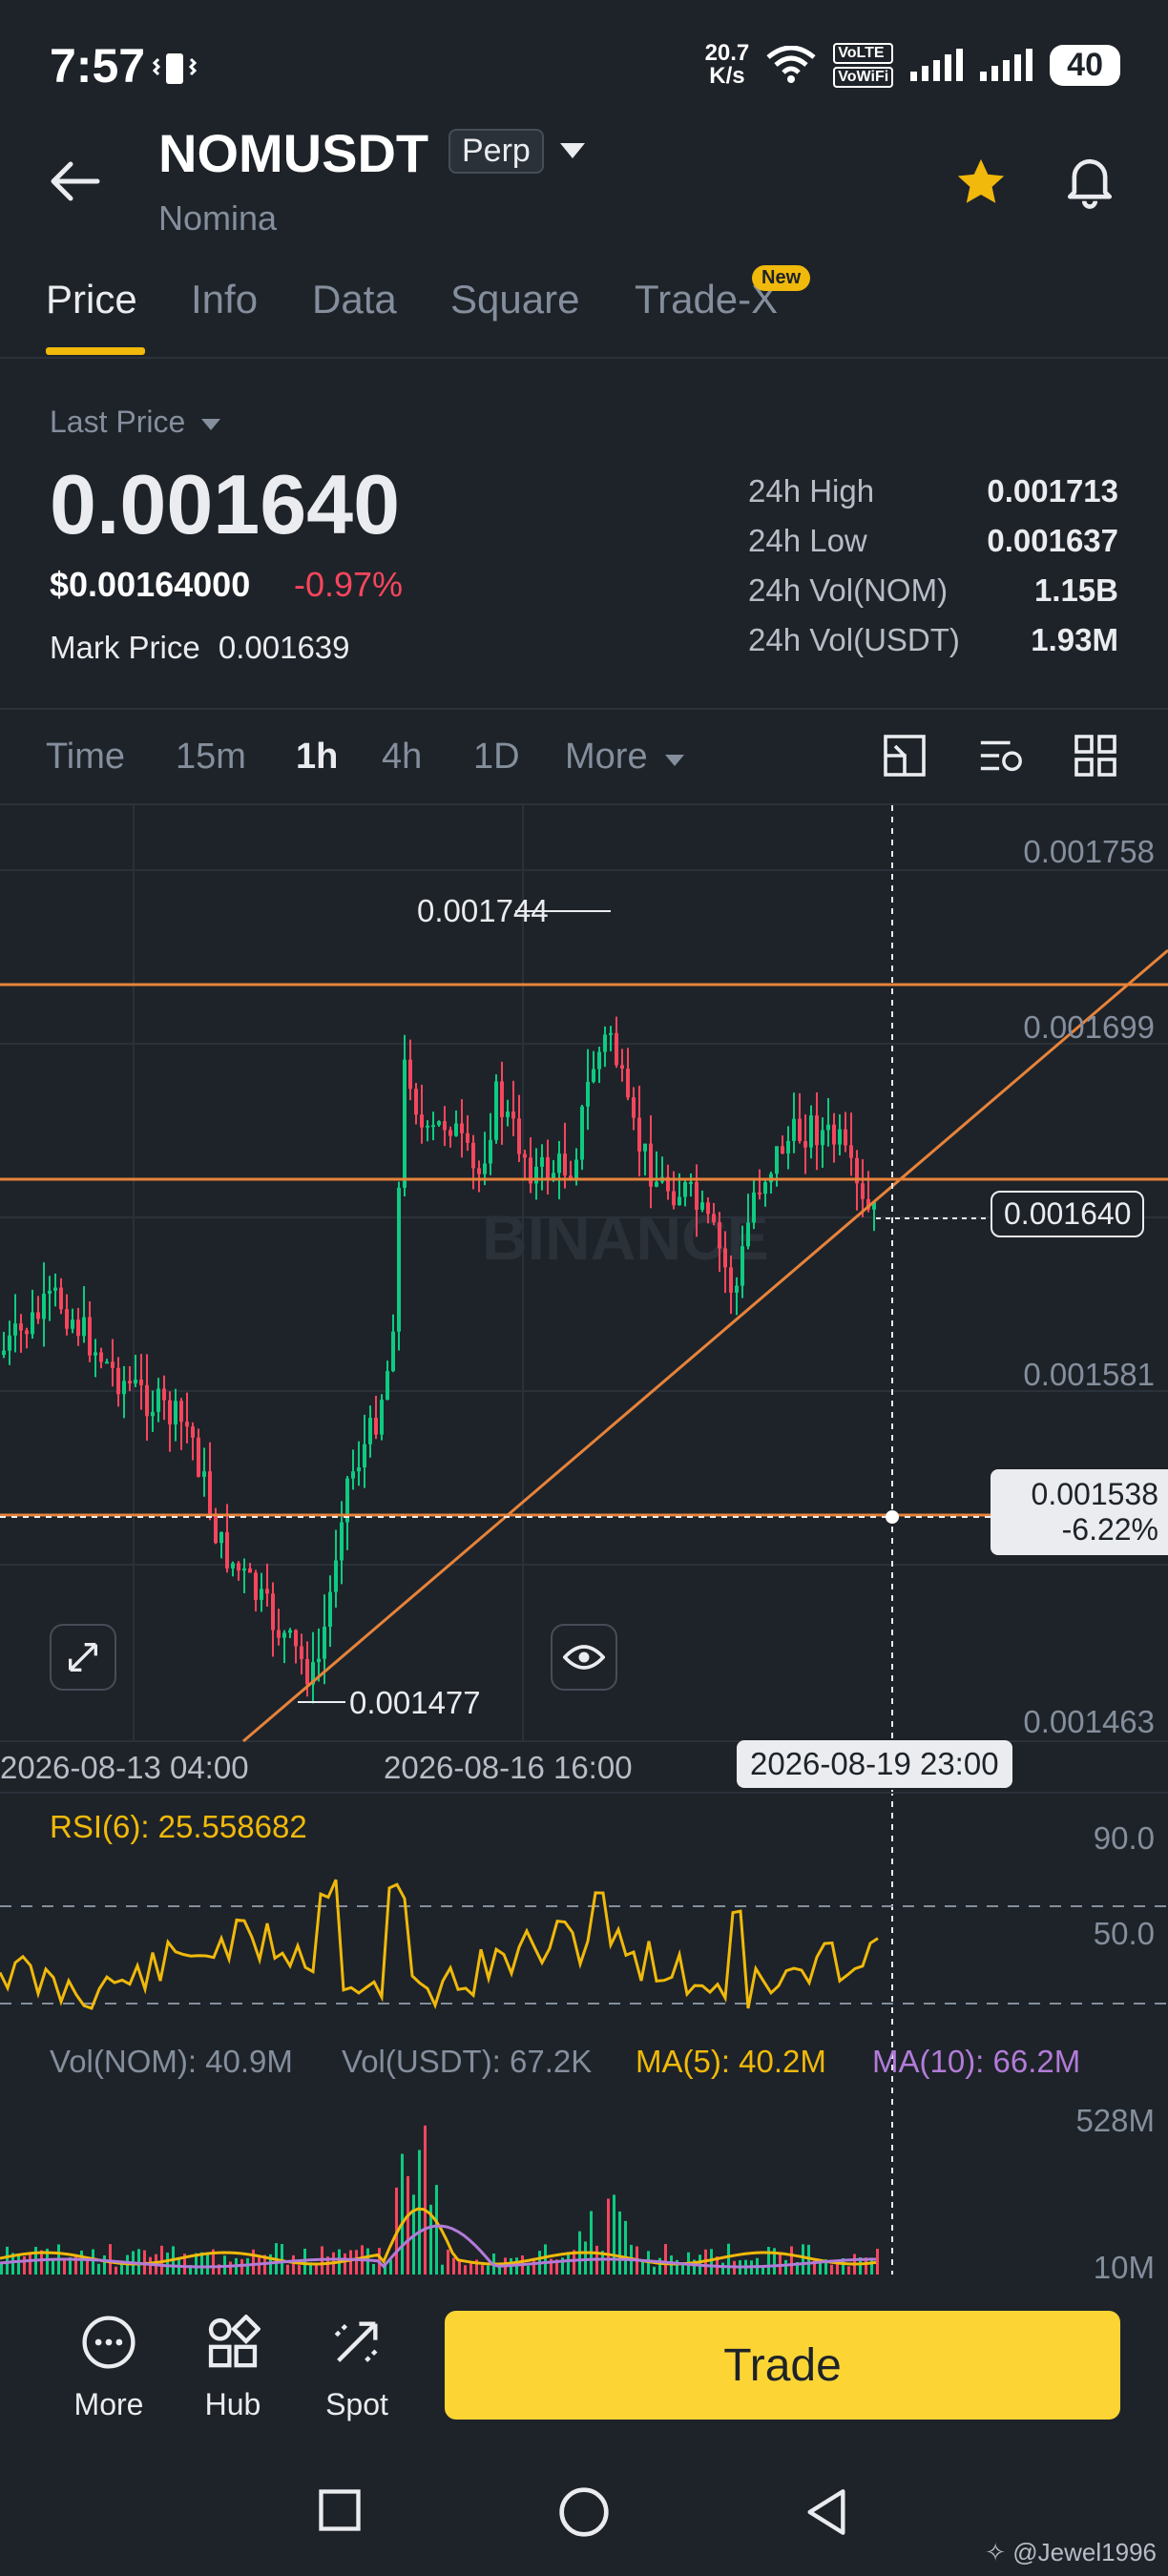  What do you see at coordinates (584, 1793) in the screenshot?
I see `rsi-divider` at bounding box center [584, 1793].